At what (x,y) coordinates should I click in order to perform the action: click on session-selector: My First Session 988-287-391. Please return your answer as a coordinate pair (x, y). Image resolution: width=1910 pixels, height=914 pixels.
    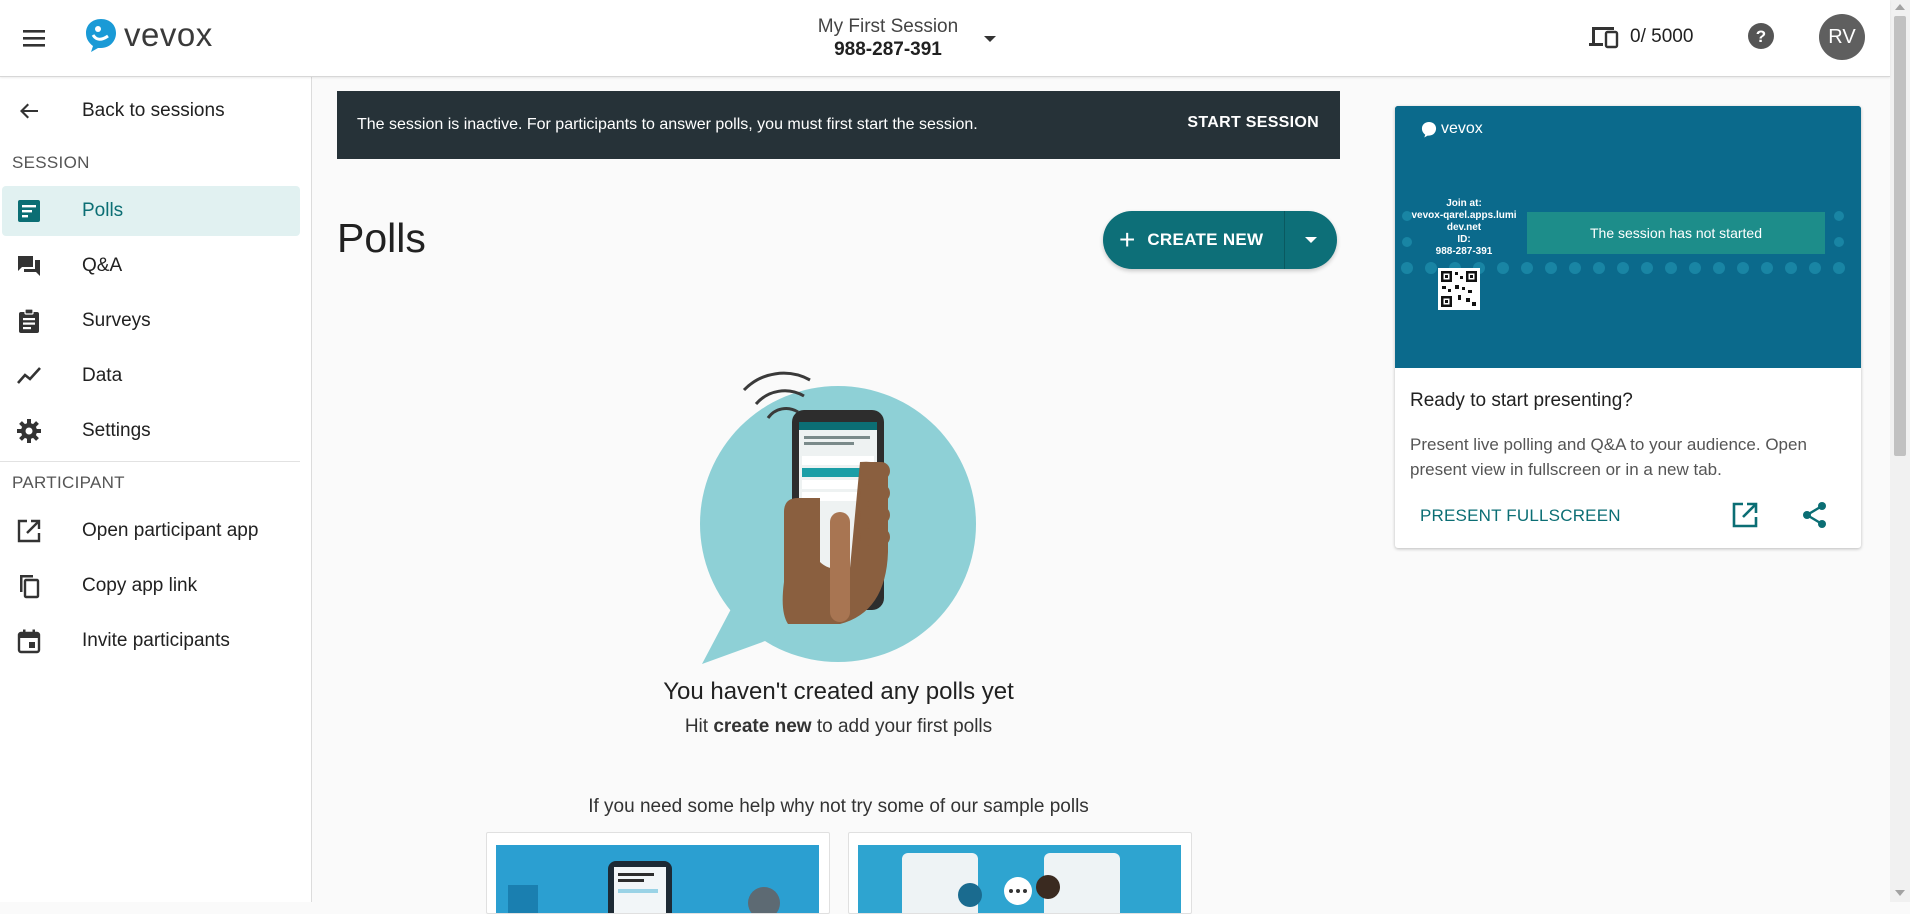
    Looking at the image, I should click on (888, 39).